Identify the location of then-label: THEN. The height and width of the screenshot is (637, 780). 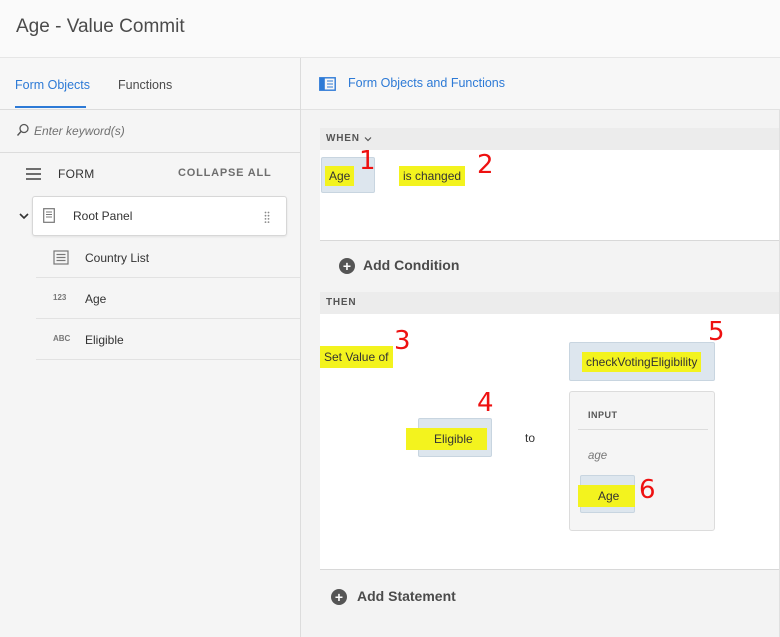
(341, 302).